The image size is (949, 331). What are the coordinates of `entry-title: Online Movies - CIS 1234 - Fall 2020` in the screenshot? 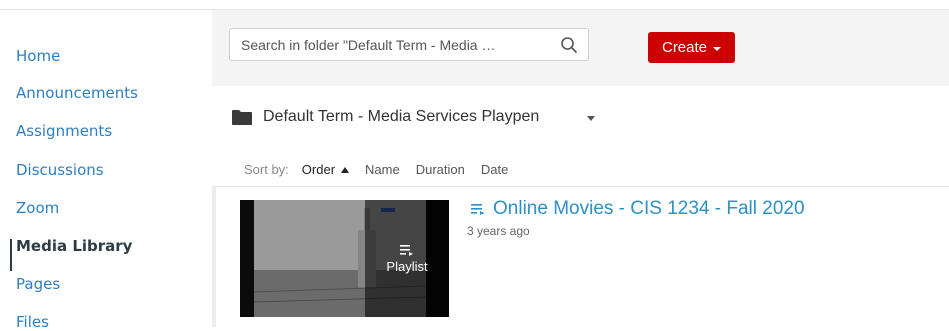 It's located at (649, 208).